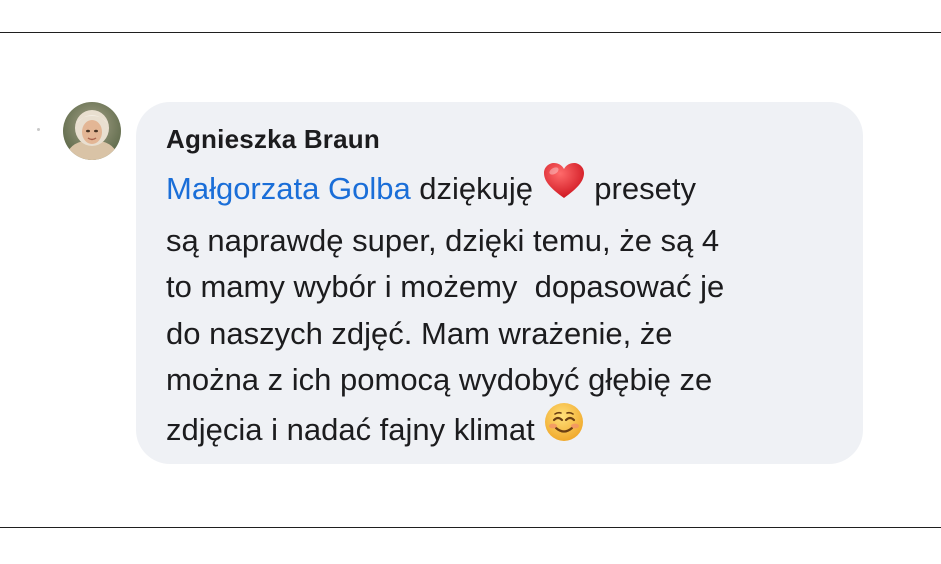  What do you see at coordinates (445, 286) in the screenshot?
I see `message-line: to mamy wybór i możemy dopasować je` at bounding box center [445, 286].